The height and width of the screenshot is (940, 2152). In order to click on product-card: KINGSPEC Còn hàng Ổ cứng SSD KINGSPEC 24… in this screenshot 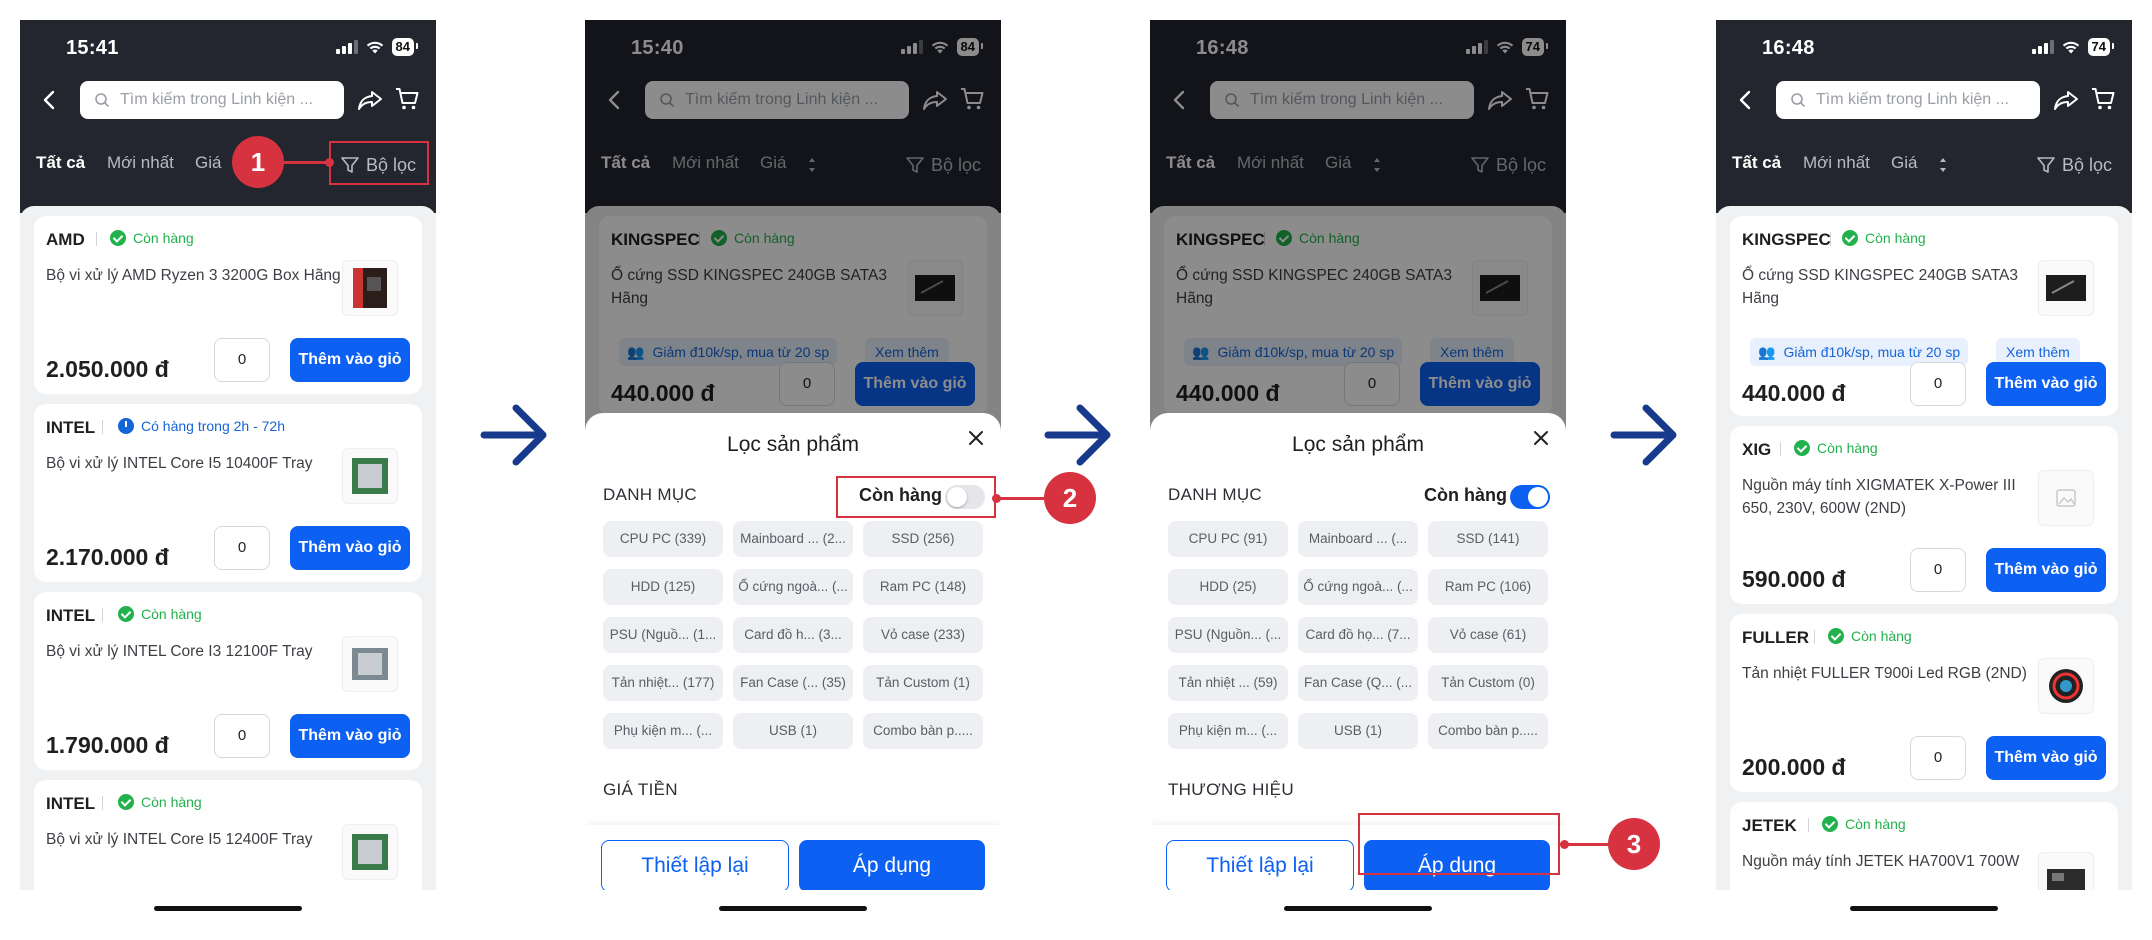, I will do `click(1924, 316)`.